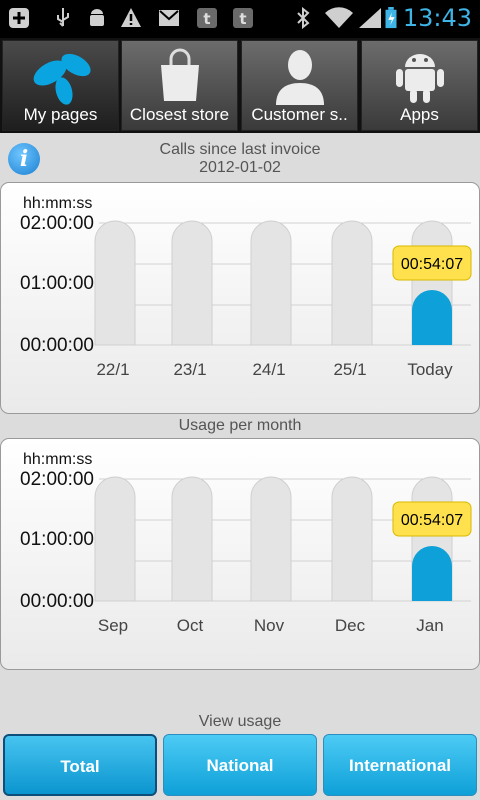 This screenshot has width=480, height=800. I want to click on national-button: National, so click(240, 765).